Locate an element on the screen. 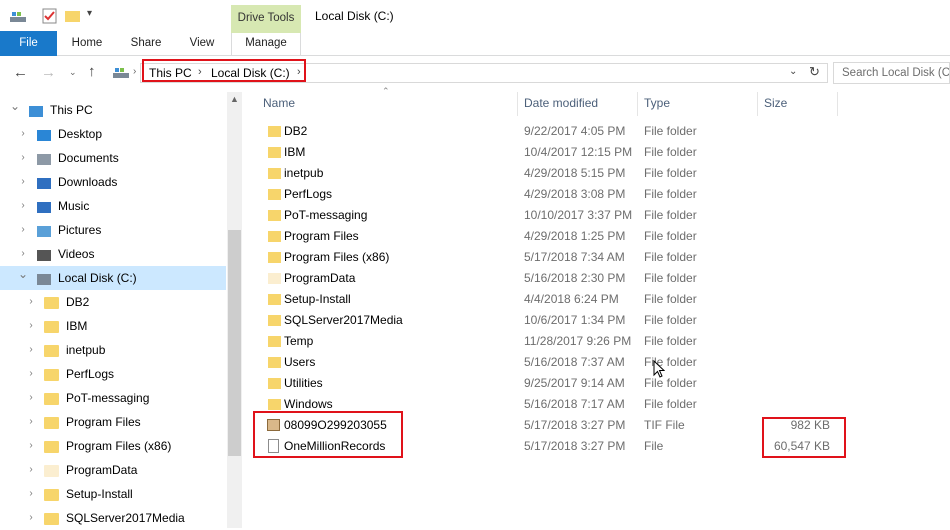 This screenshot has height=530, width=950. nav-item-label: This PC is located at coordinates (71, 110).